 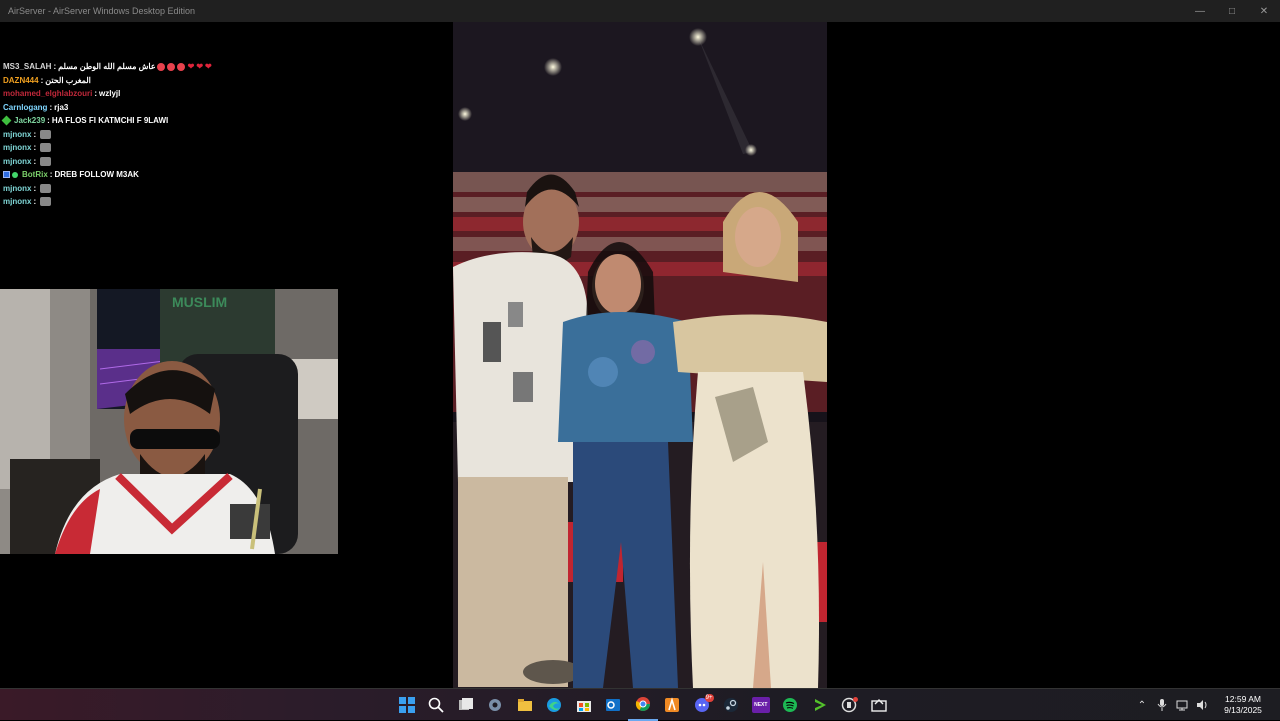 What do you see at coordinates (702, 705) in the screenshot?
I see `discord-button: 9+` at bounding box center [702, 705].